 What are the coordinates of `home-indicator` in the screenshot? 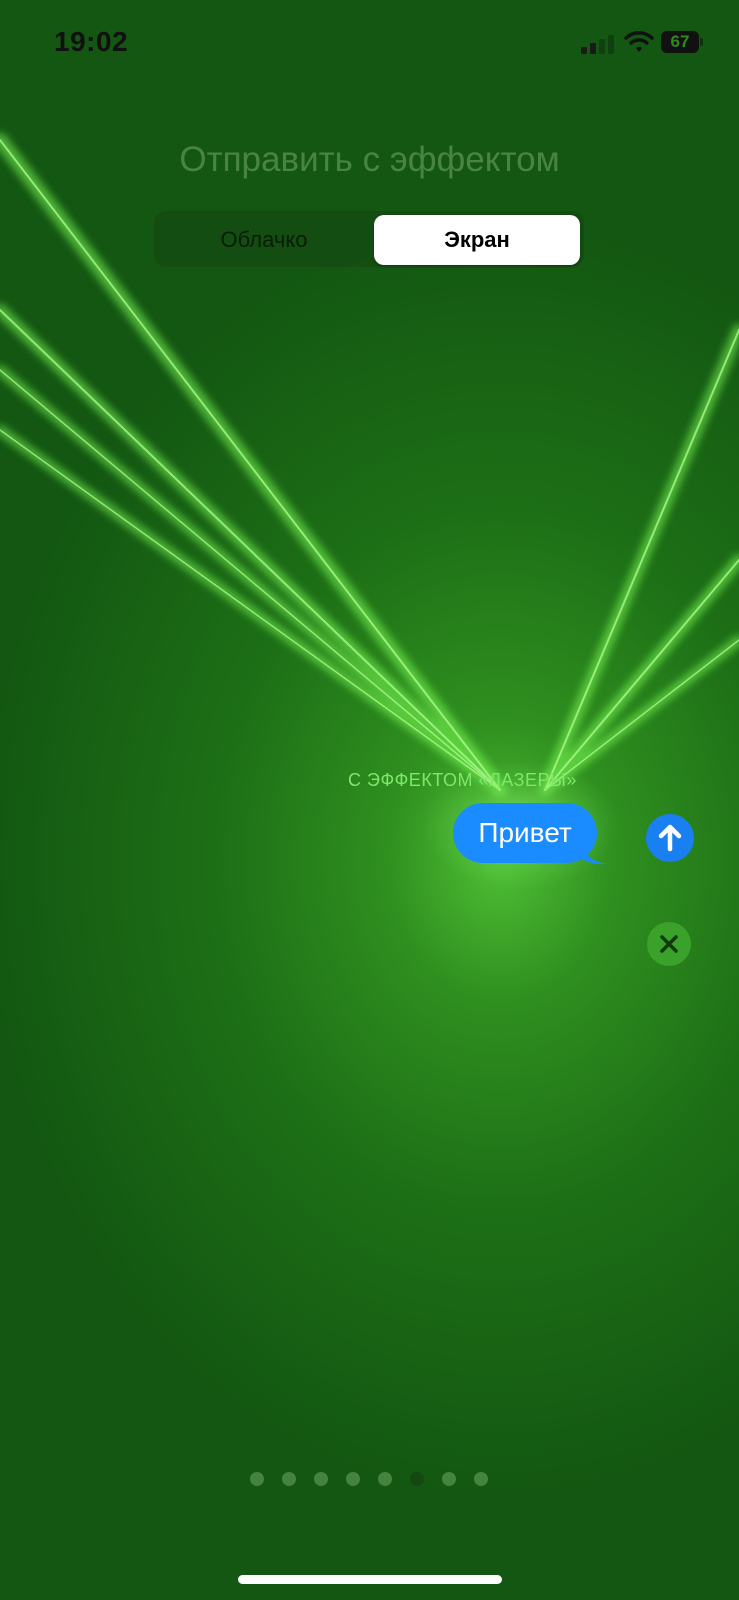 It's located at (370, 1579).